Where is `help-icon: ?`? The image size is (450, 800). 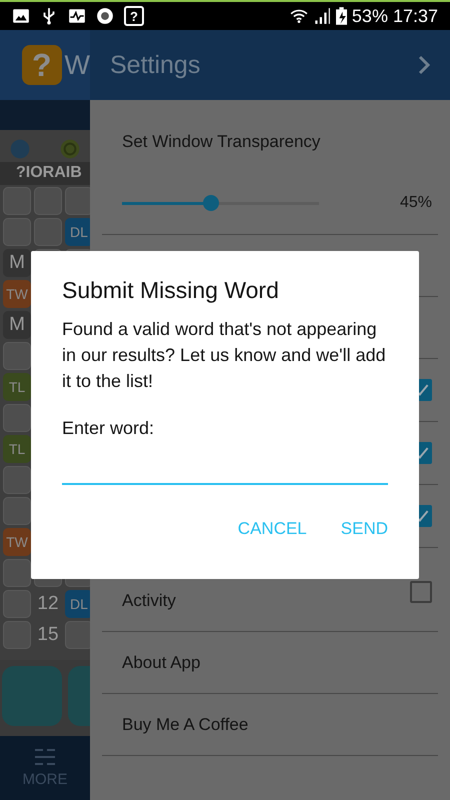 help-icon: ? is located at coordinates (134, 16).